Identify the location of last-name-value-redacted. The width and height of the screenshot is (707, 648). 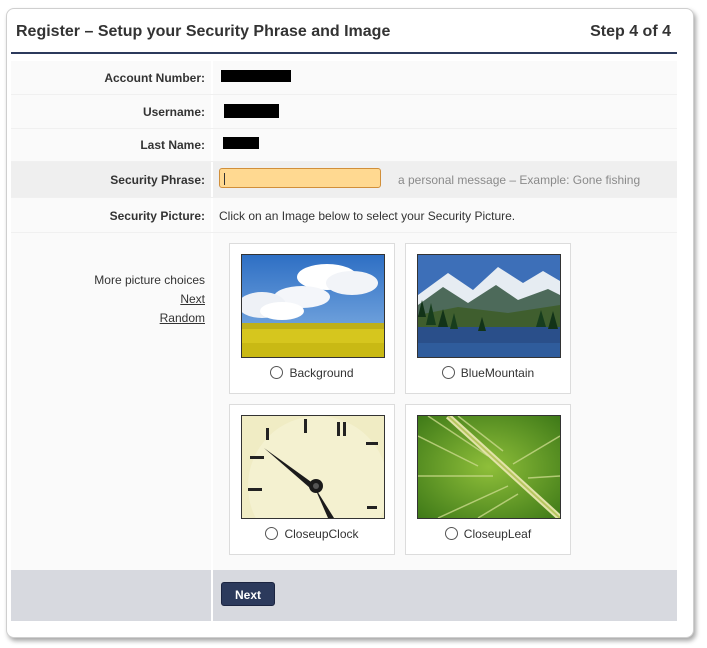
(241, 143).